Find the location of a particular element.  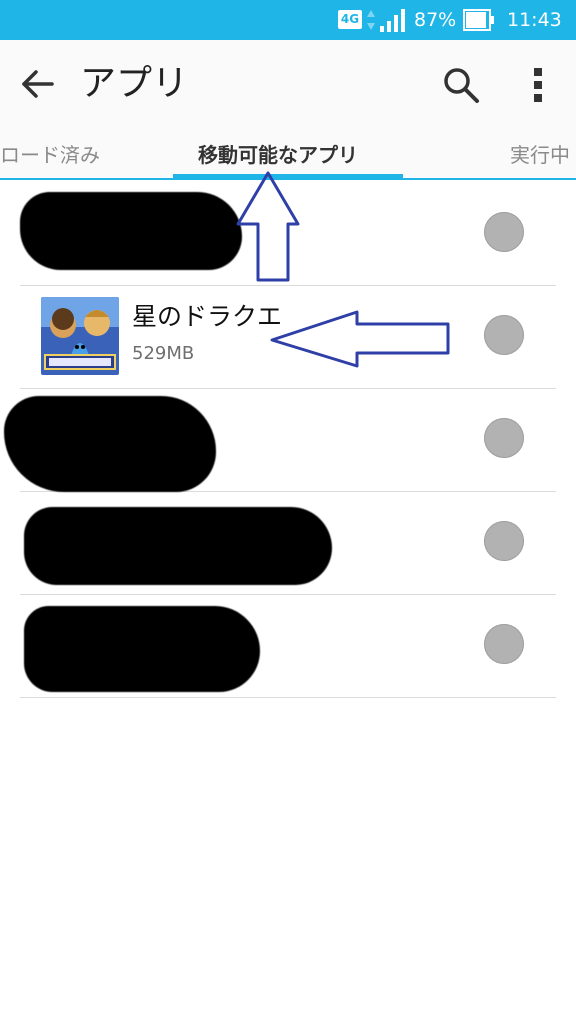

signal-strength-icon is located at coordinates (392, 20).